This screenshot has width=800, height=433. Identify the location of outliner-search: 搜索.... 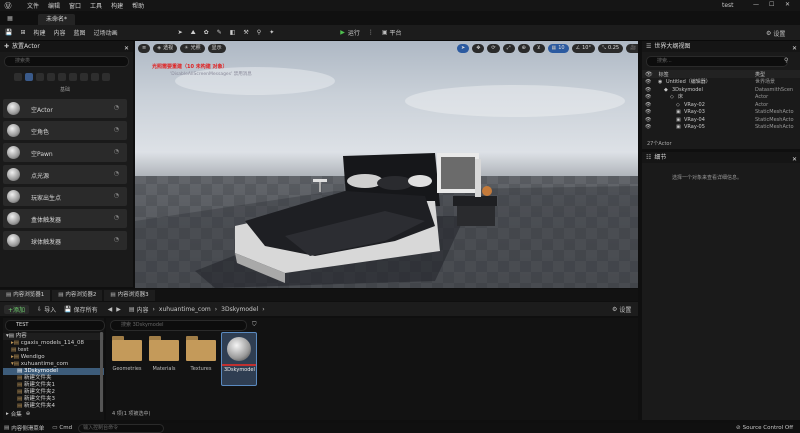
(717, 61).